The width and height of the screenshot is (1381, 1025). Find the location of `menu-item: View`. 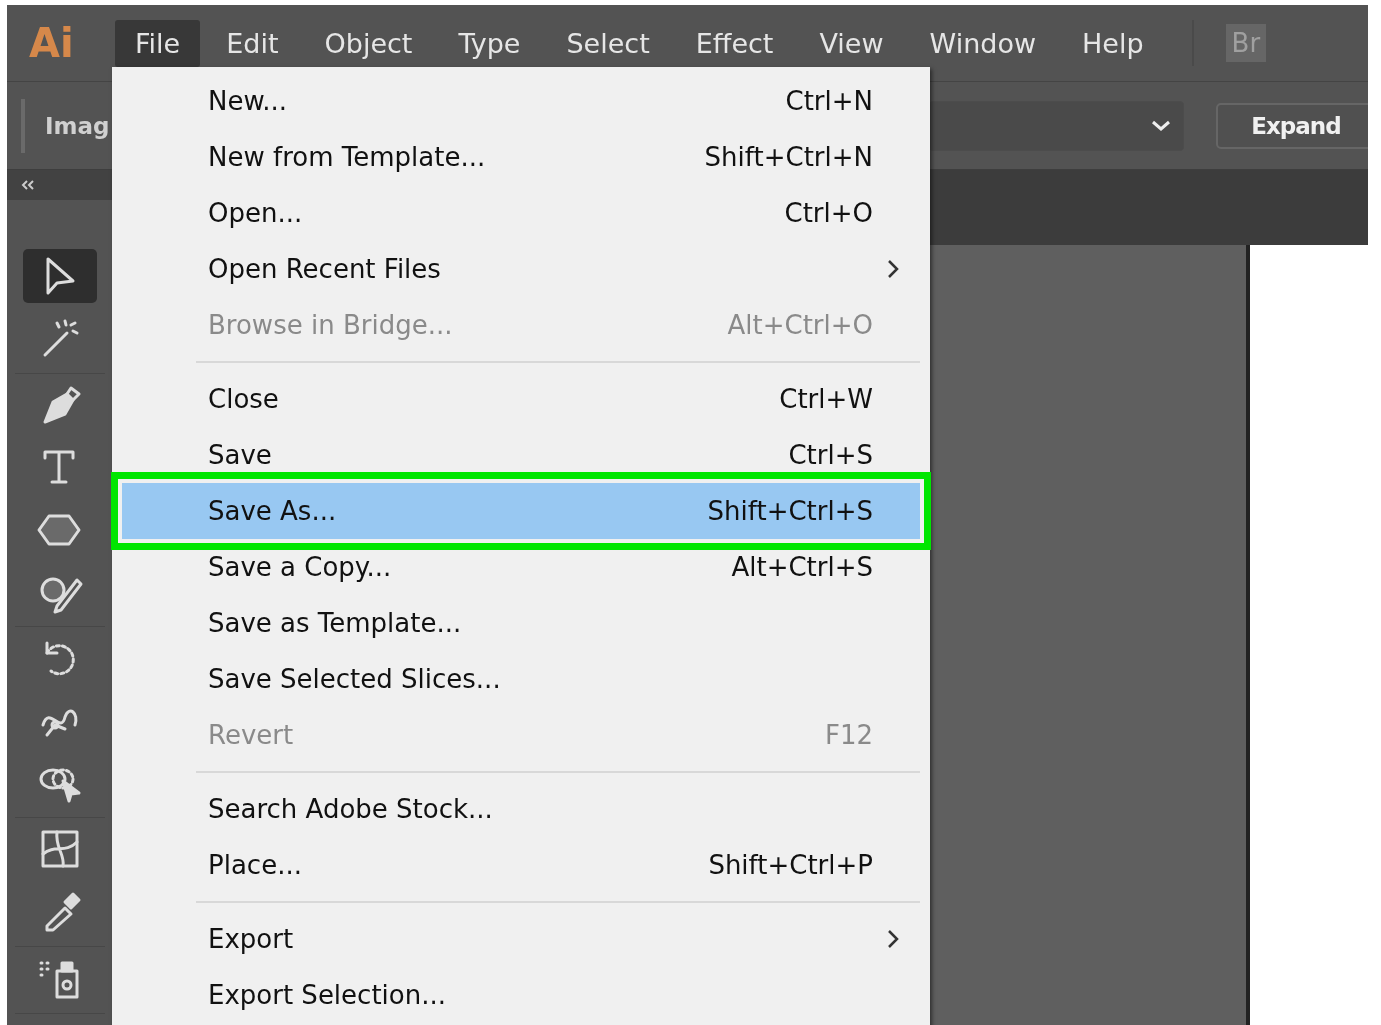

menu-item: View is located at coordinates (851, 43).